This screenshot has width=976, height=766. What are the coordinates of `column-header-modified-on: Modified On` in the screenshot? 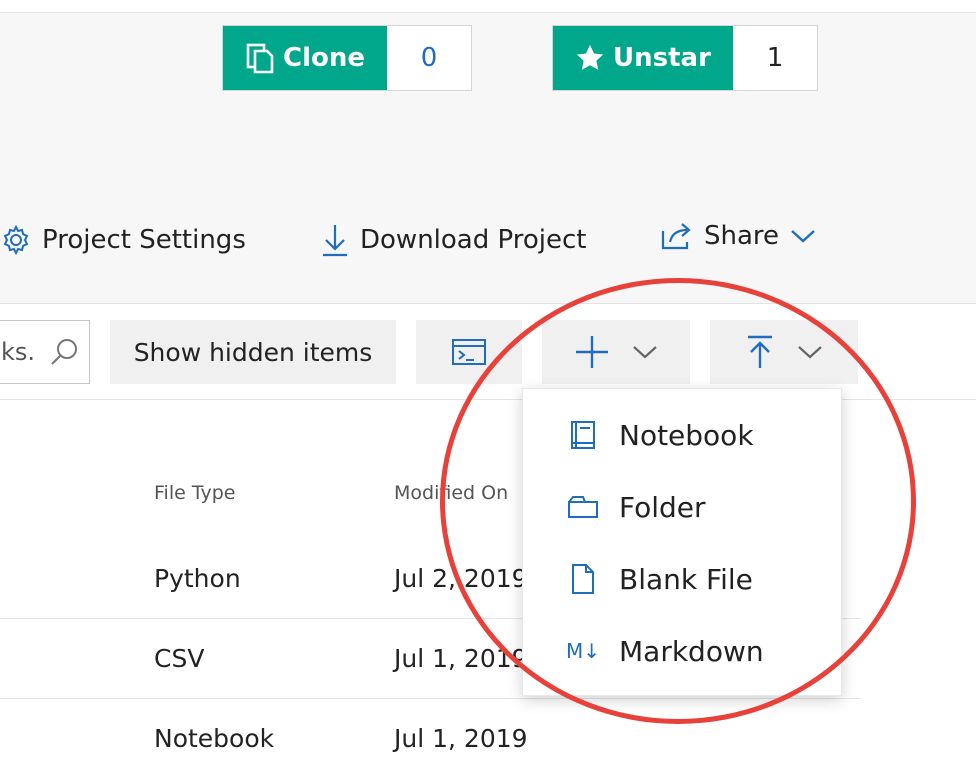 It's located at (451, 493).